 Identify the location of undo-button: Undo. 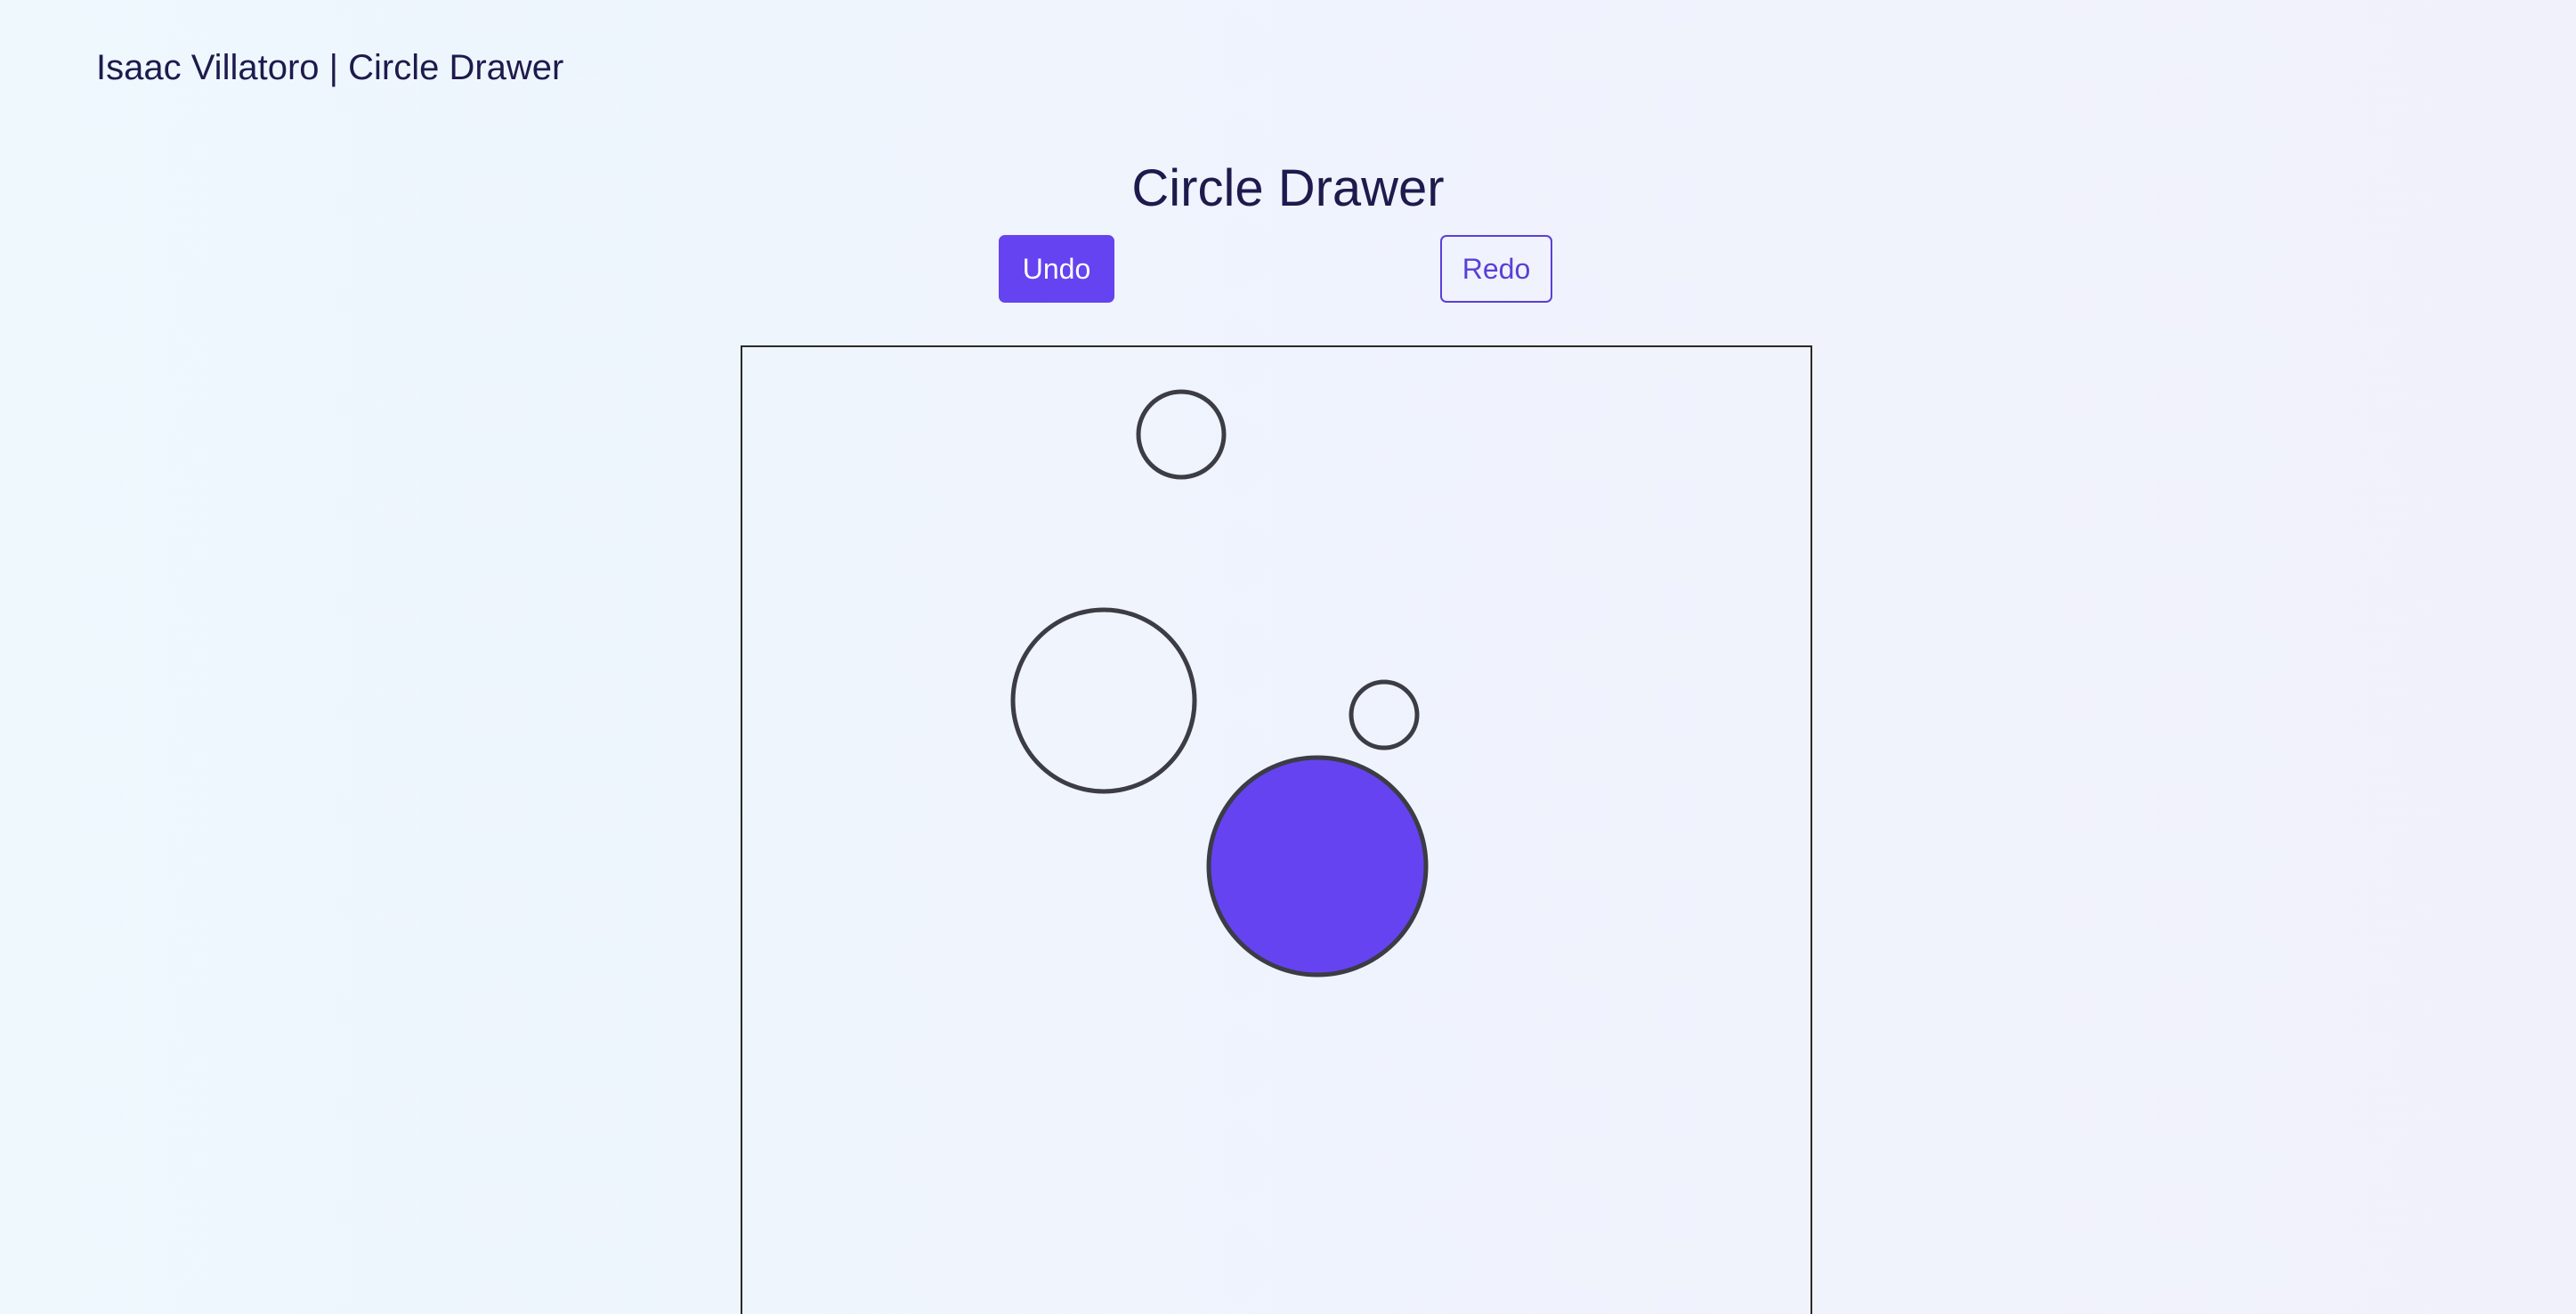
(1056, 269).